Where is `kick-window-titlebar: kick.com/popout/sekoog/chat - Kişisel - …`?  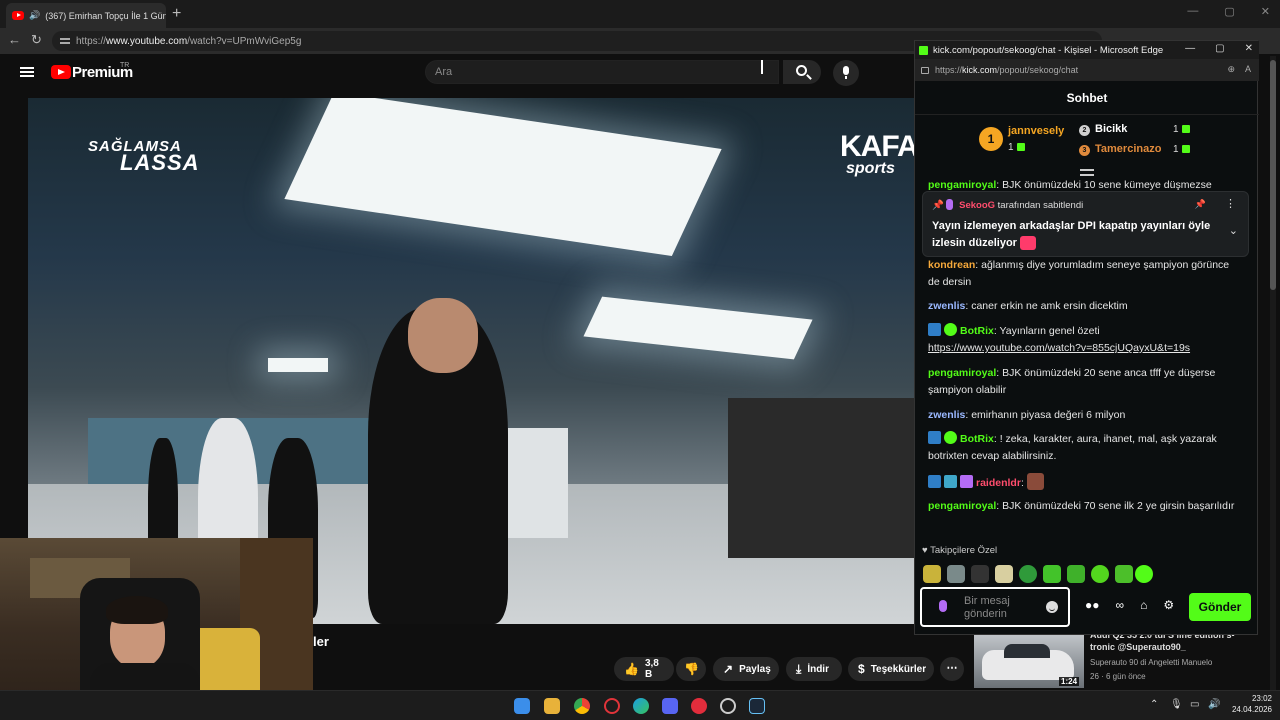
kick-window-titlebar: kick.com/popout/sekoog/chat - Kişisel - … is located at coordinates (1087, 50).